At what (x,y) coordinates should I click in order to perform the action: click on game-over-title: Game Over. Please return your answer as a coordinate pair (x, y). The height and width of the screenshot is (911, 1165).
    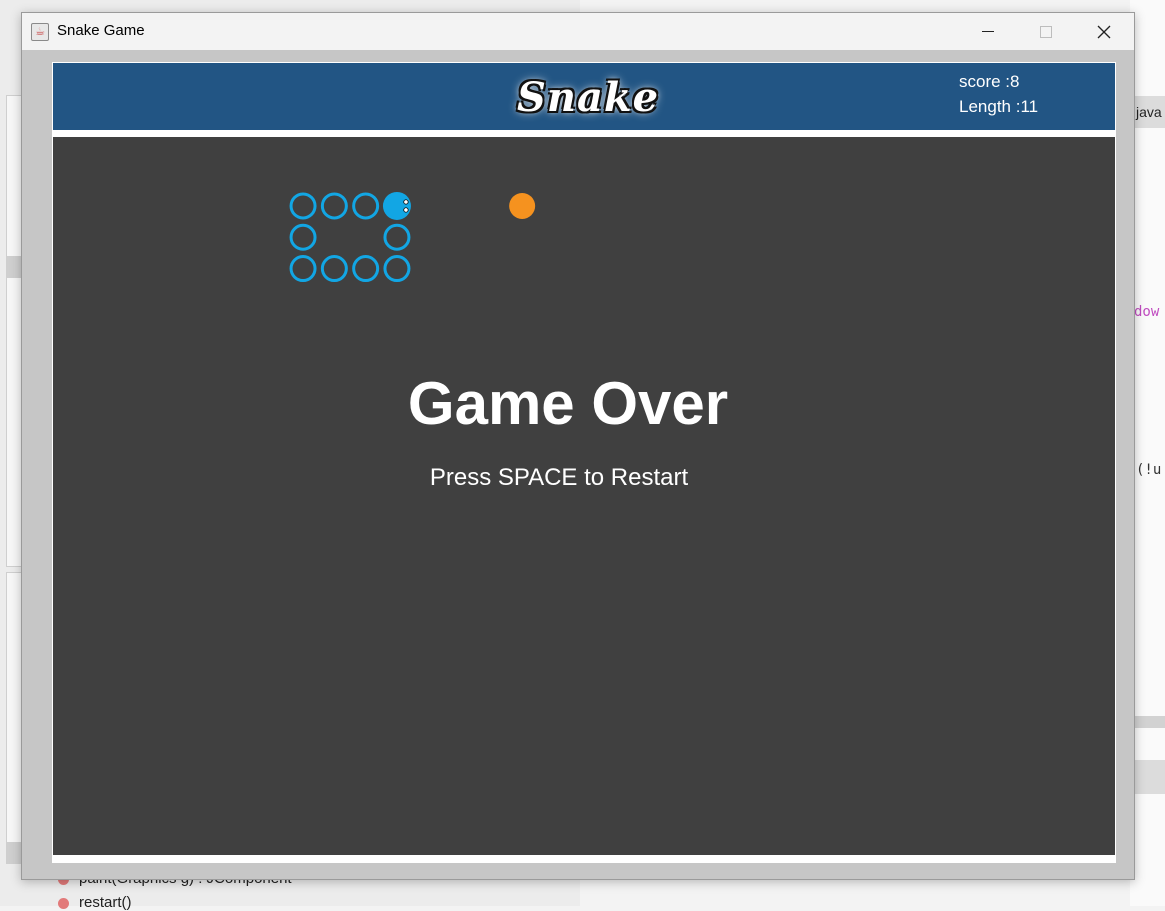
    Looking at the image, I should click on (568, 403).